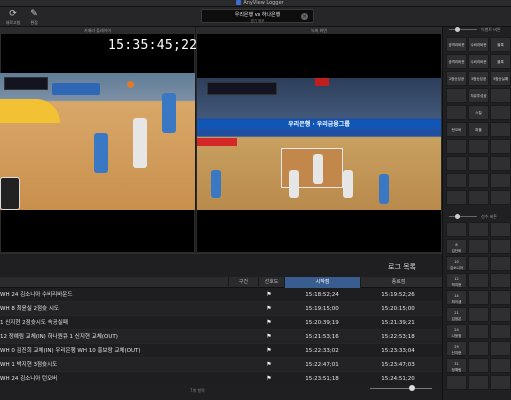 Image resolution: width=511 pixels, height=400 pixels. Describe the element at coordinates (456, 331) in the screenshot. I see `player-button: 24 나윤정` at that location.